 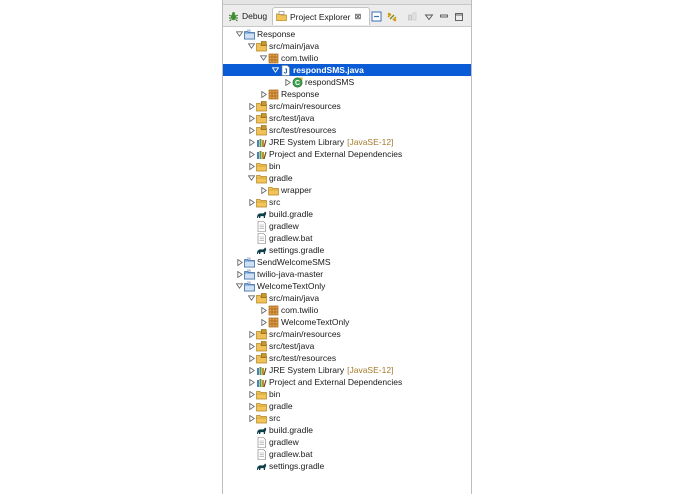 What do you see at coordinates (303, 358) in the screenshot?
I see `tree-item-label: src/test/resources` at bounding box center [303, 358].